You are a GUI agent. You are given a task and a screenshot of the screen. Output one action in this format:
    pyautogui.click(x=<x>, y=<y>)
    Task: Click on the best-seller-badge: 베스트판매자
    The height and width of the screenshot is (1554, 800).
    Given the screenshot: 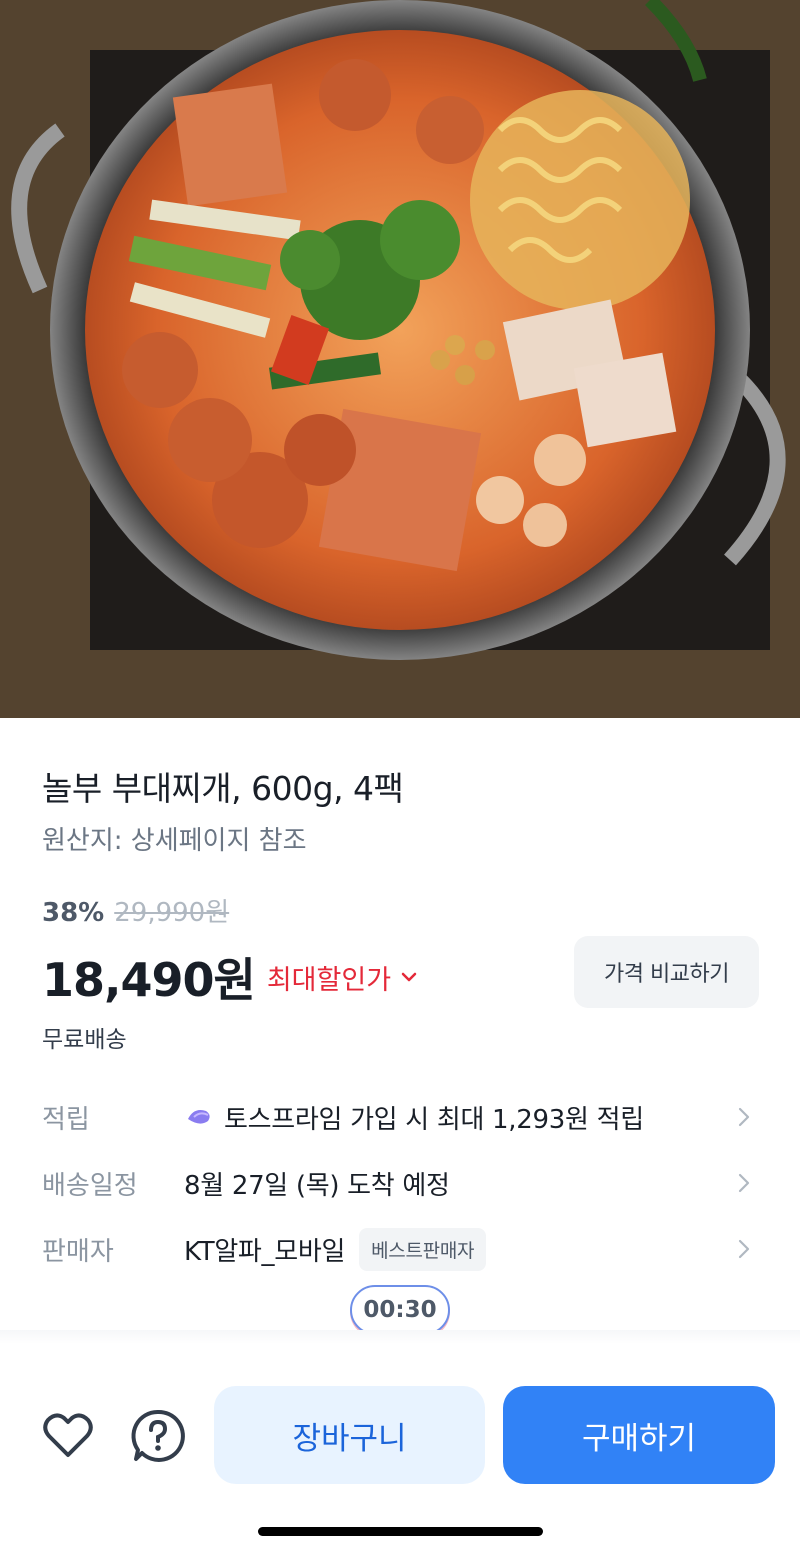 What is the action you would take?
    pyautogui.click(x=423, y=1249)
    